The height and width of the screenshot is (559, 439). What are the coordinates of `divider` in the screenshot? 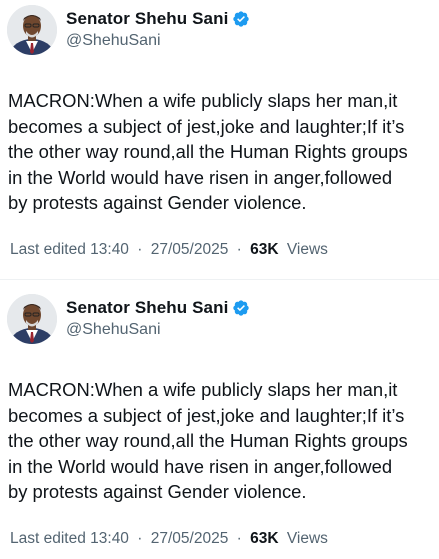 It's located at (219, 279).